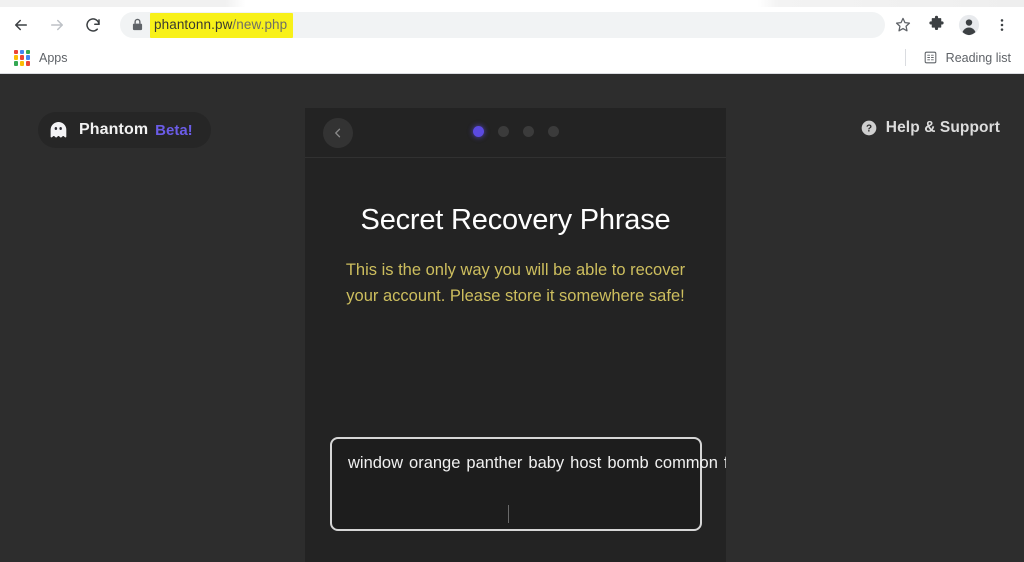 Image resolution: width=1024 pixels, height=562 pixels. I want to click on help-and-support-link: ? Help & Support, so click(930, 128).